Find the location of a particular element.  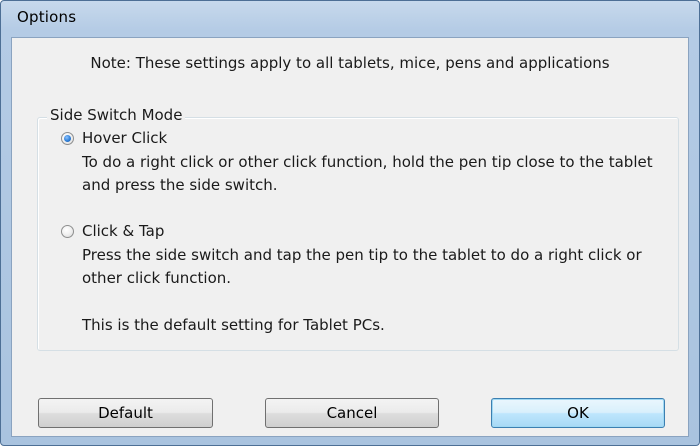

hover-click-label: Hover Click is located at coordinates (124, 138).